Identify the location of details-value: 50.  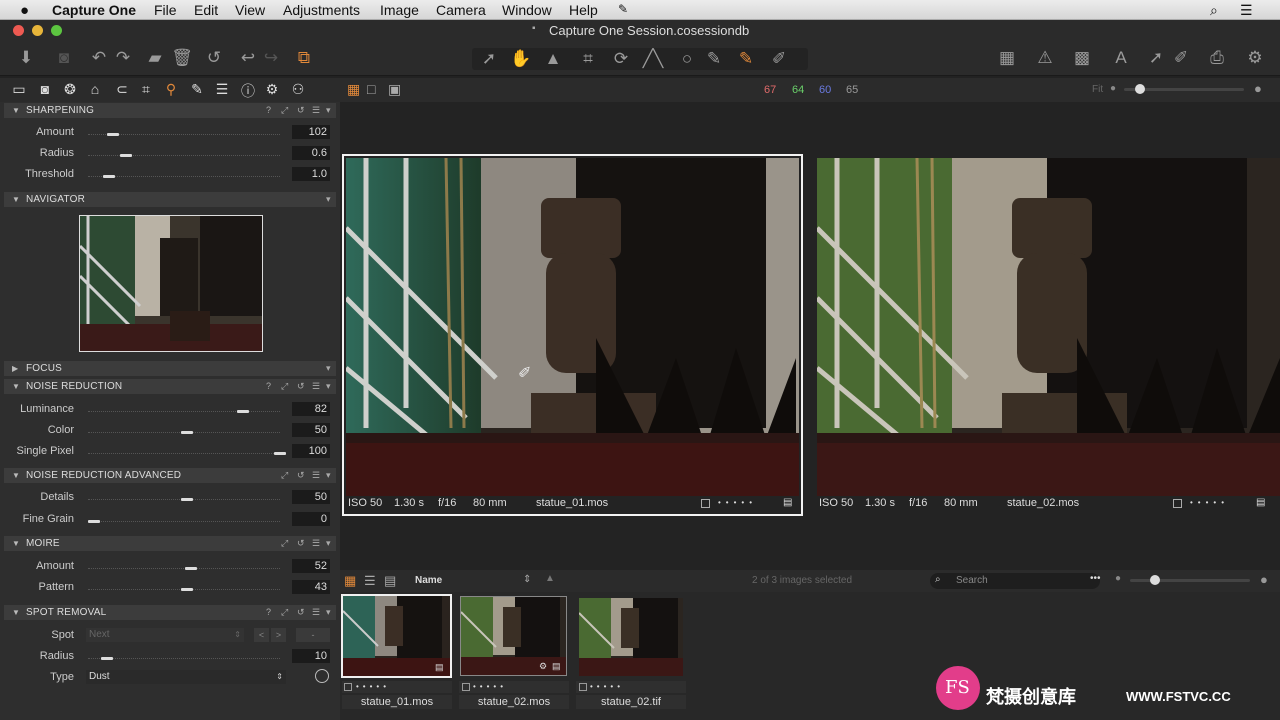
(311, 497).